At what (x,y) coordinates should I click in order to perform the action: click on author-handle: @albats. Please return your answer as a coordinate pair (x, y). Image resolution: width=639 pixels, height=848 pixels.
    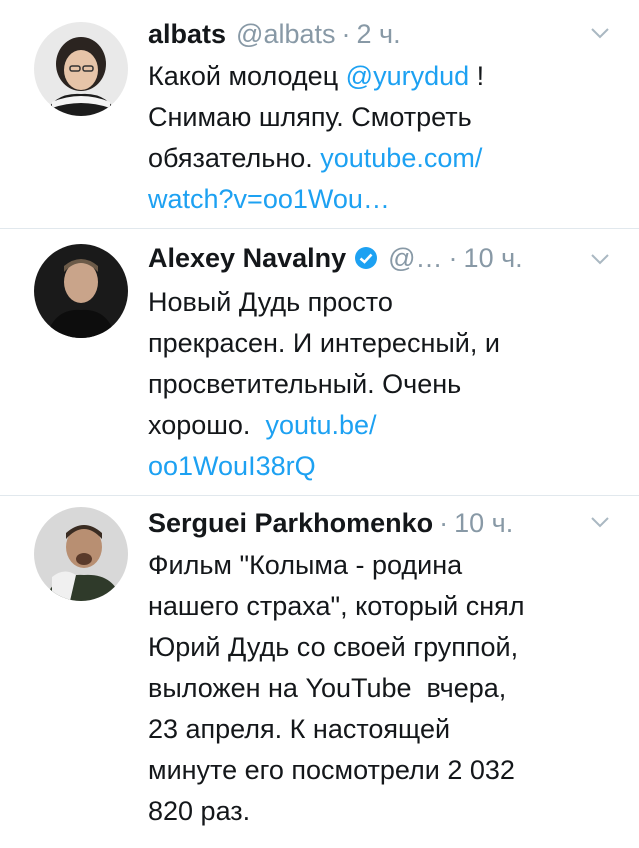
    Looking at the image, I should click on (285, 34).